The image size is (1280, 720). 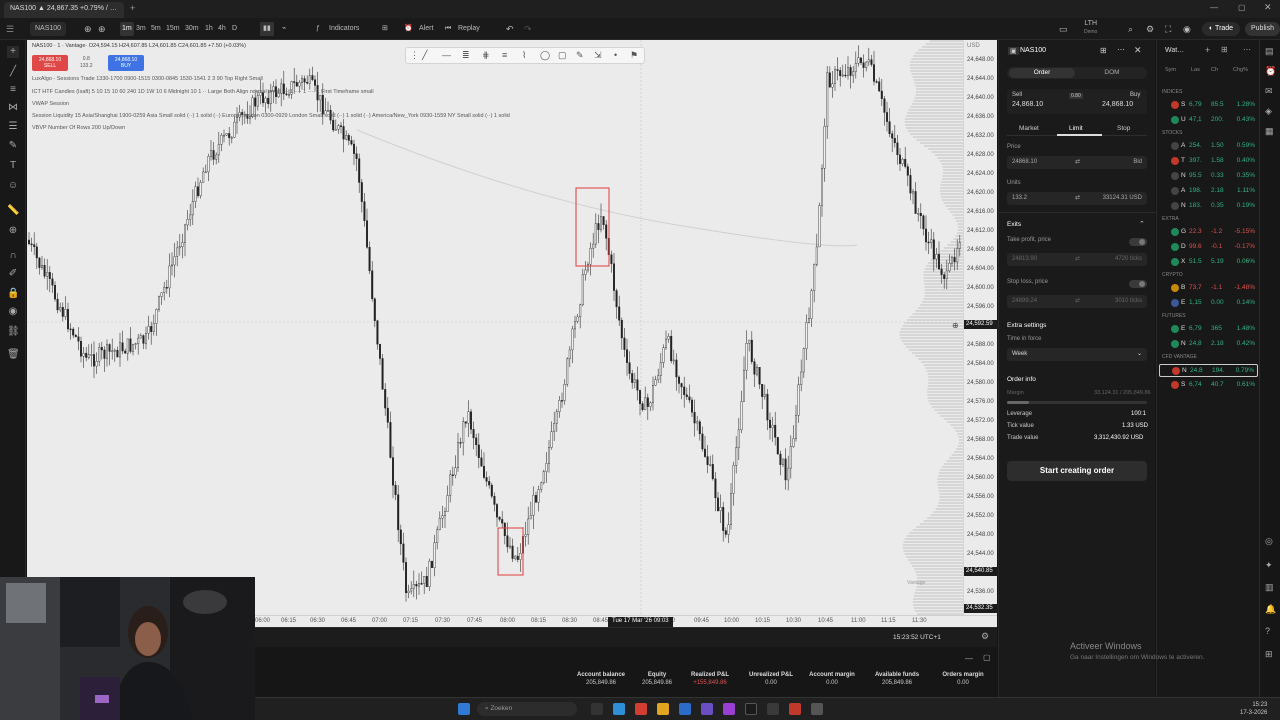 I want to click on lock-icon: 🔒, so click(x=13, y=294).